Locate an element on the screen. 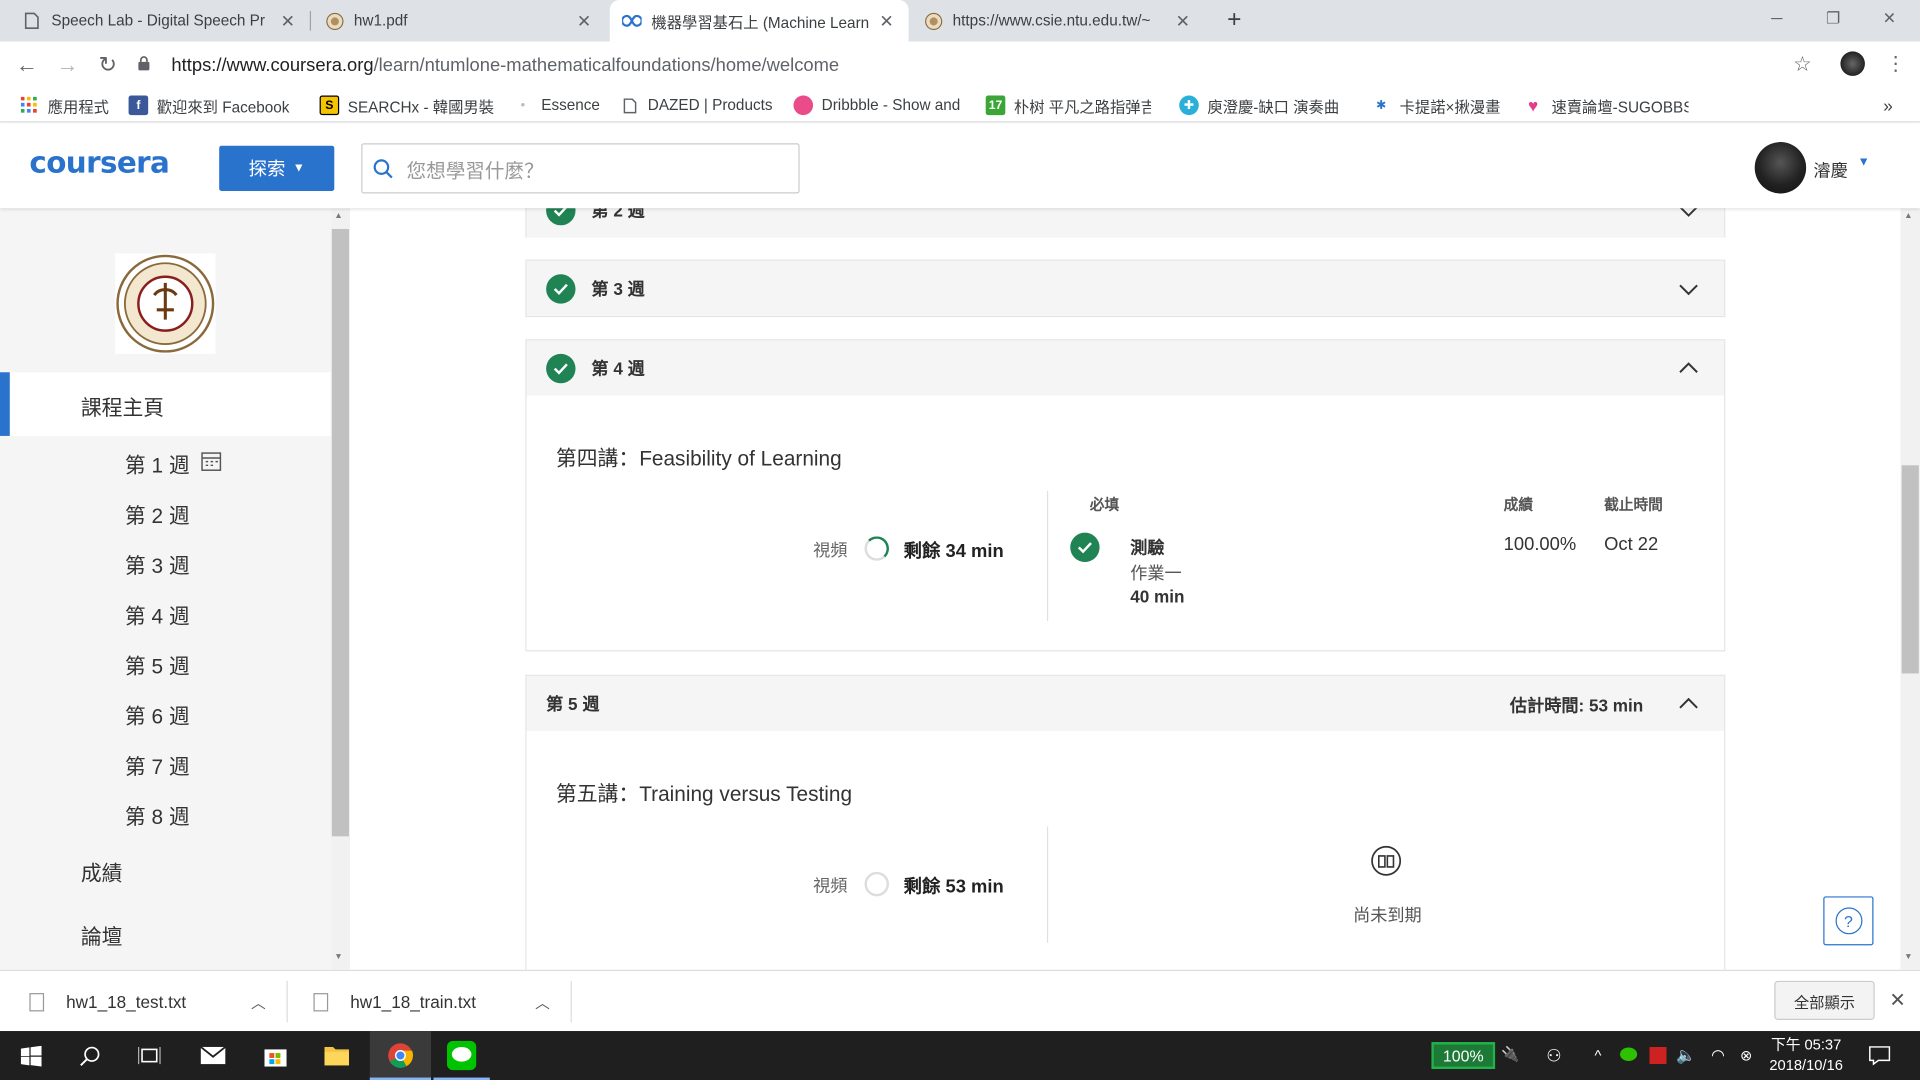  bookmark-apps: 應用程式 is located at coordinates (64, 105).